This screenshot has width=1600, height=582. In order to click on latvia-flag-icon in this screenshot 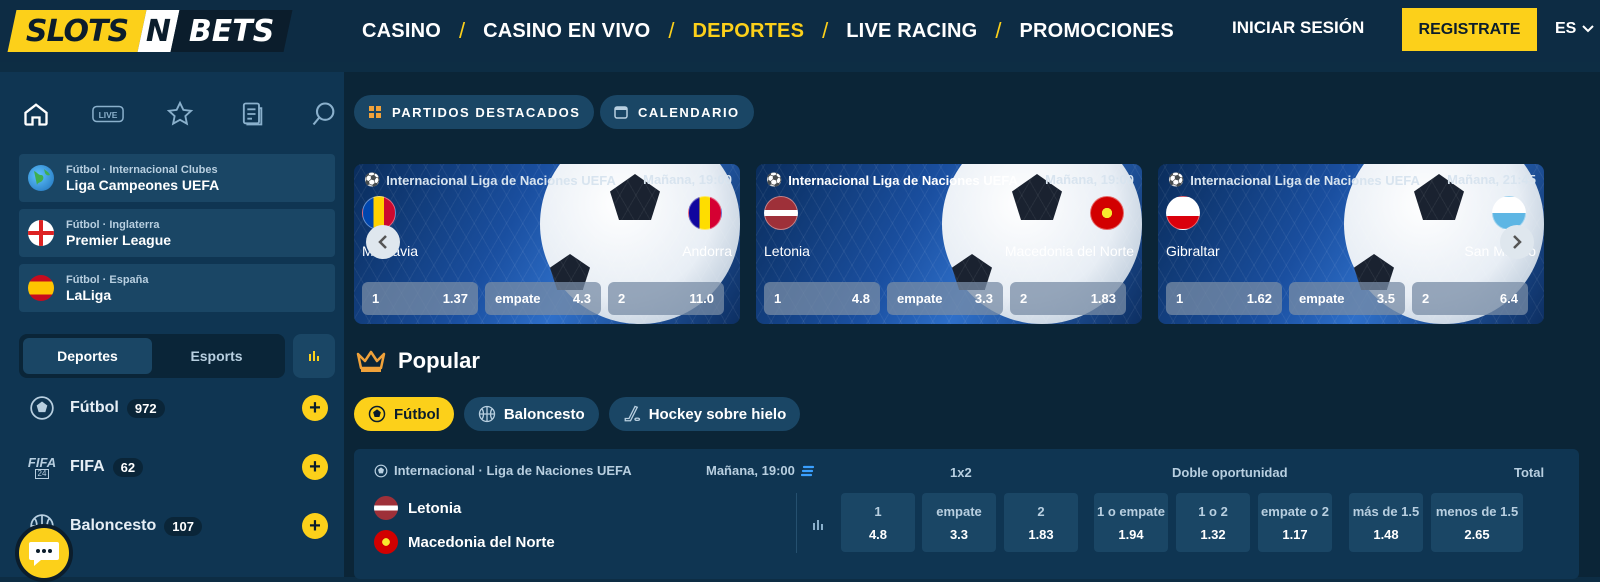, I will do `click(386, 508)`.